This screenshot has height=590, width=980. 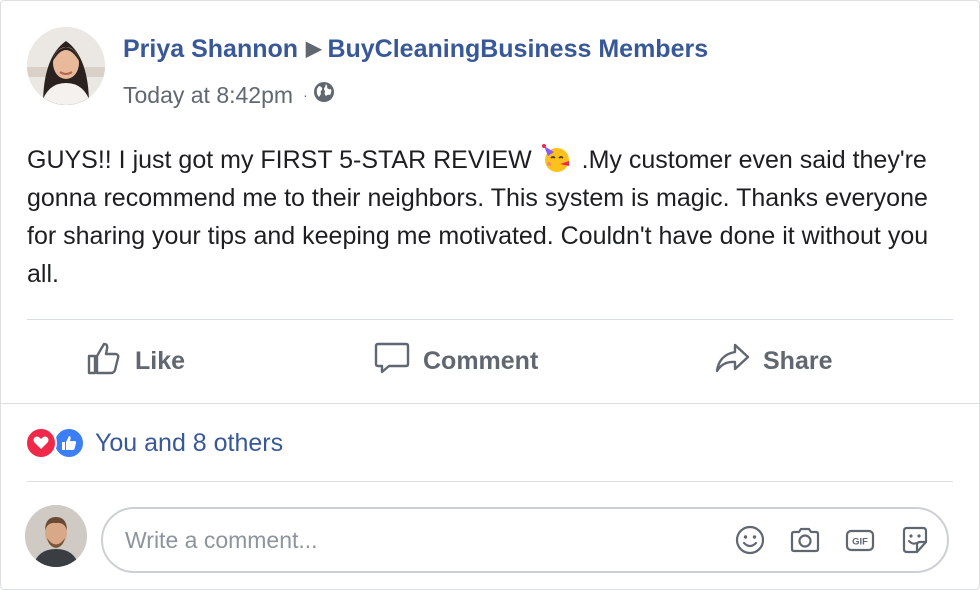 I want to click on share-icon, so click(x=738, y=361).